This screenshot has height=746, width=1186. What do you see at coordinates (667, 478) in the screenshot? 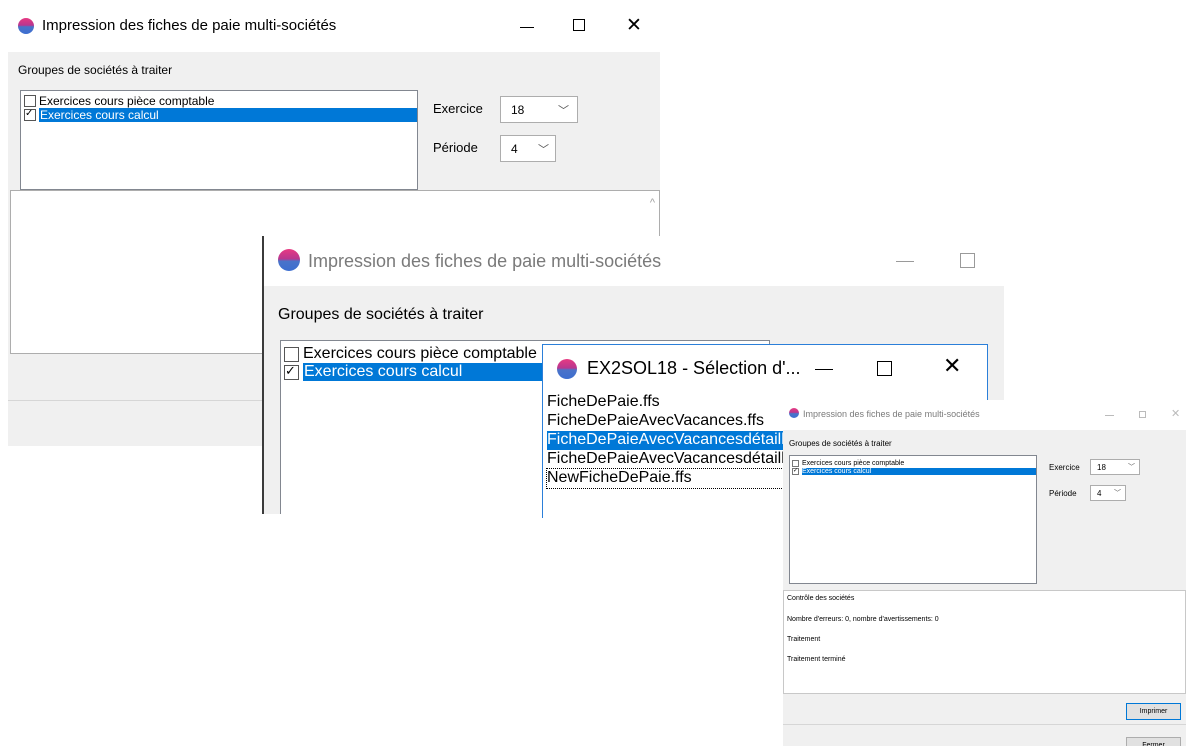
I see `file-item-focused: NewFicheDePaie.ffs` at bounding box center [667, 478].